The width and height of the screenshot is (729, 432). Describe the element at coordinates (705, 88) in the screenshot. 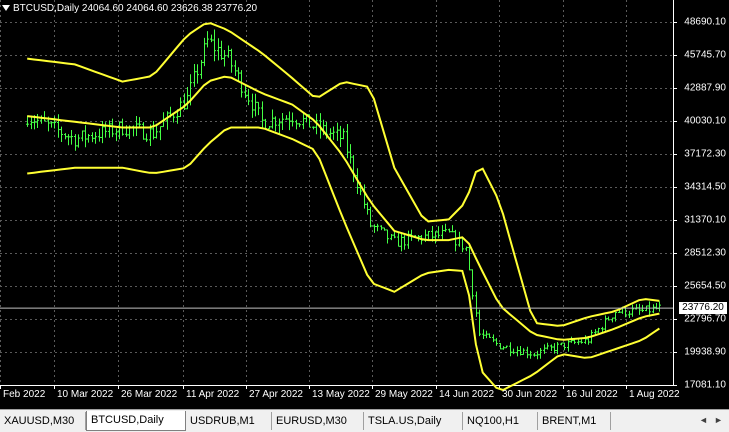

I see `price-label: 42887.90` at that location.